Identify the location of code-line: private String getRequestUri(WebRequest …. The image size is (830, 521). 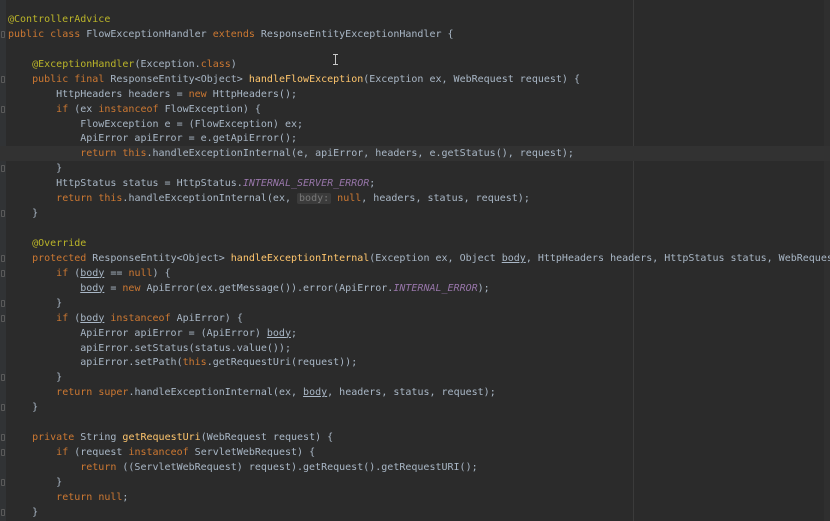
(170, 437).